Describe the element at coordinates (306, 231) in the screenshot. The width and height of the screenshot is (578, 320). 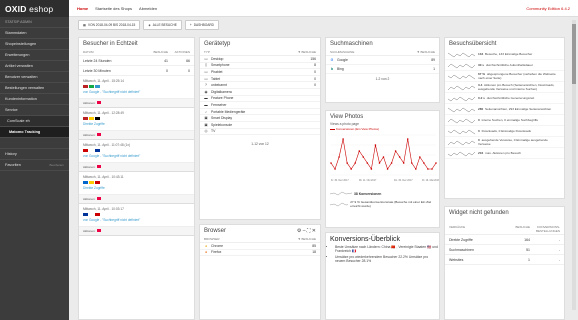
I see `widget-controls-icon: ⚙ – ⛶ ✕` at that location.